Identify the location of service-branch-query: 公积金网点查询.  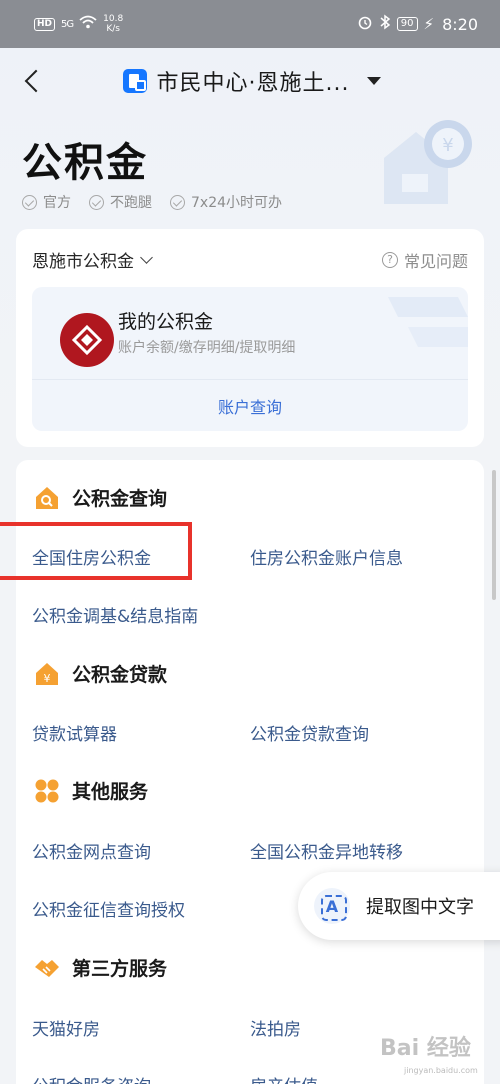
(91, 850).